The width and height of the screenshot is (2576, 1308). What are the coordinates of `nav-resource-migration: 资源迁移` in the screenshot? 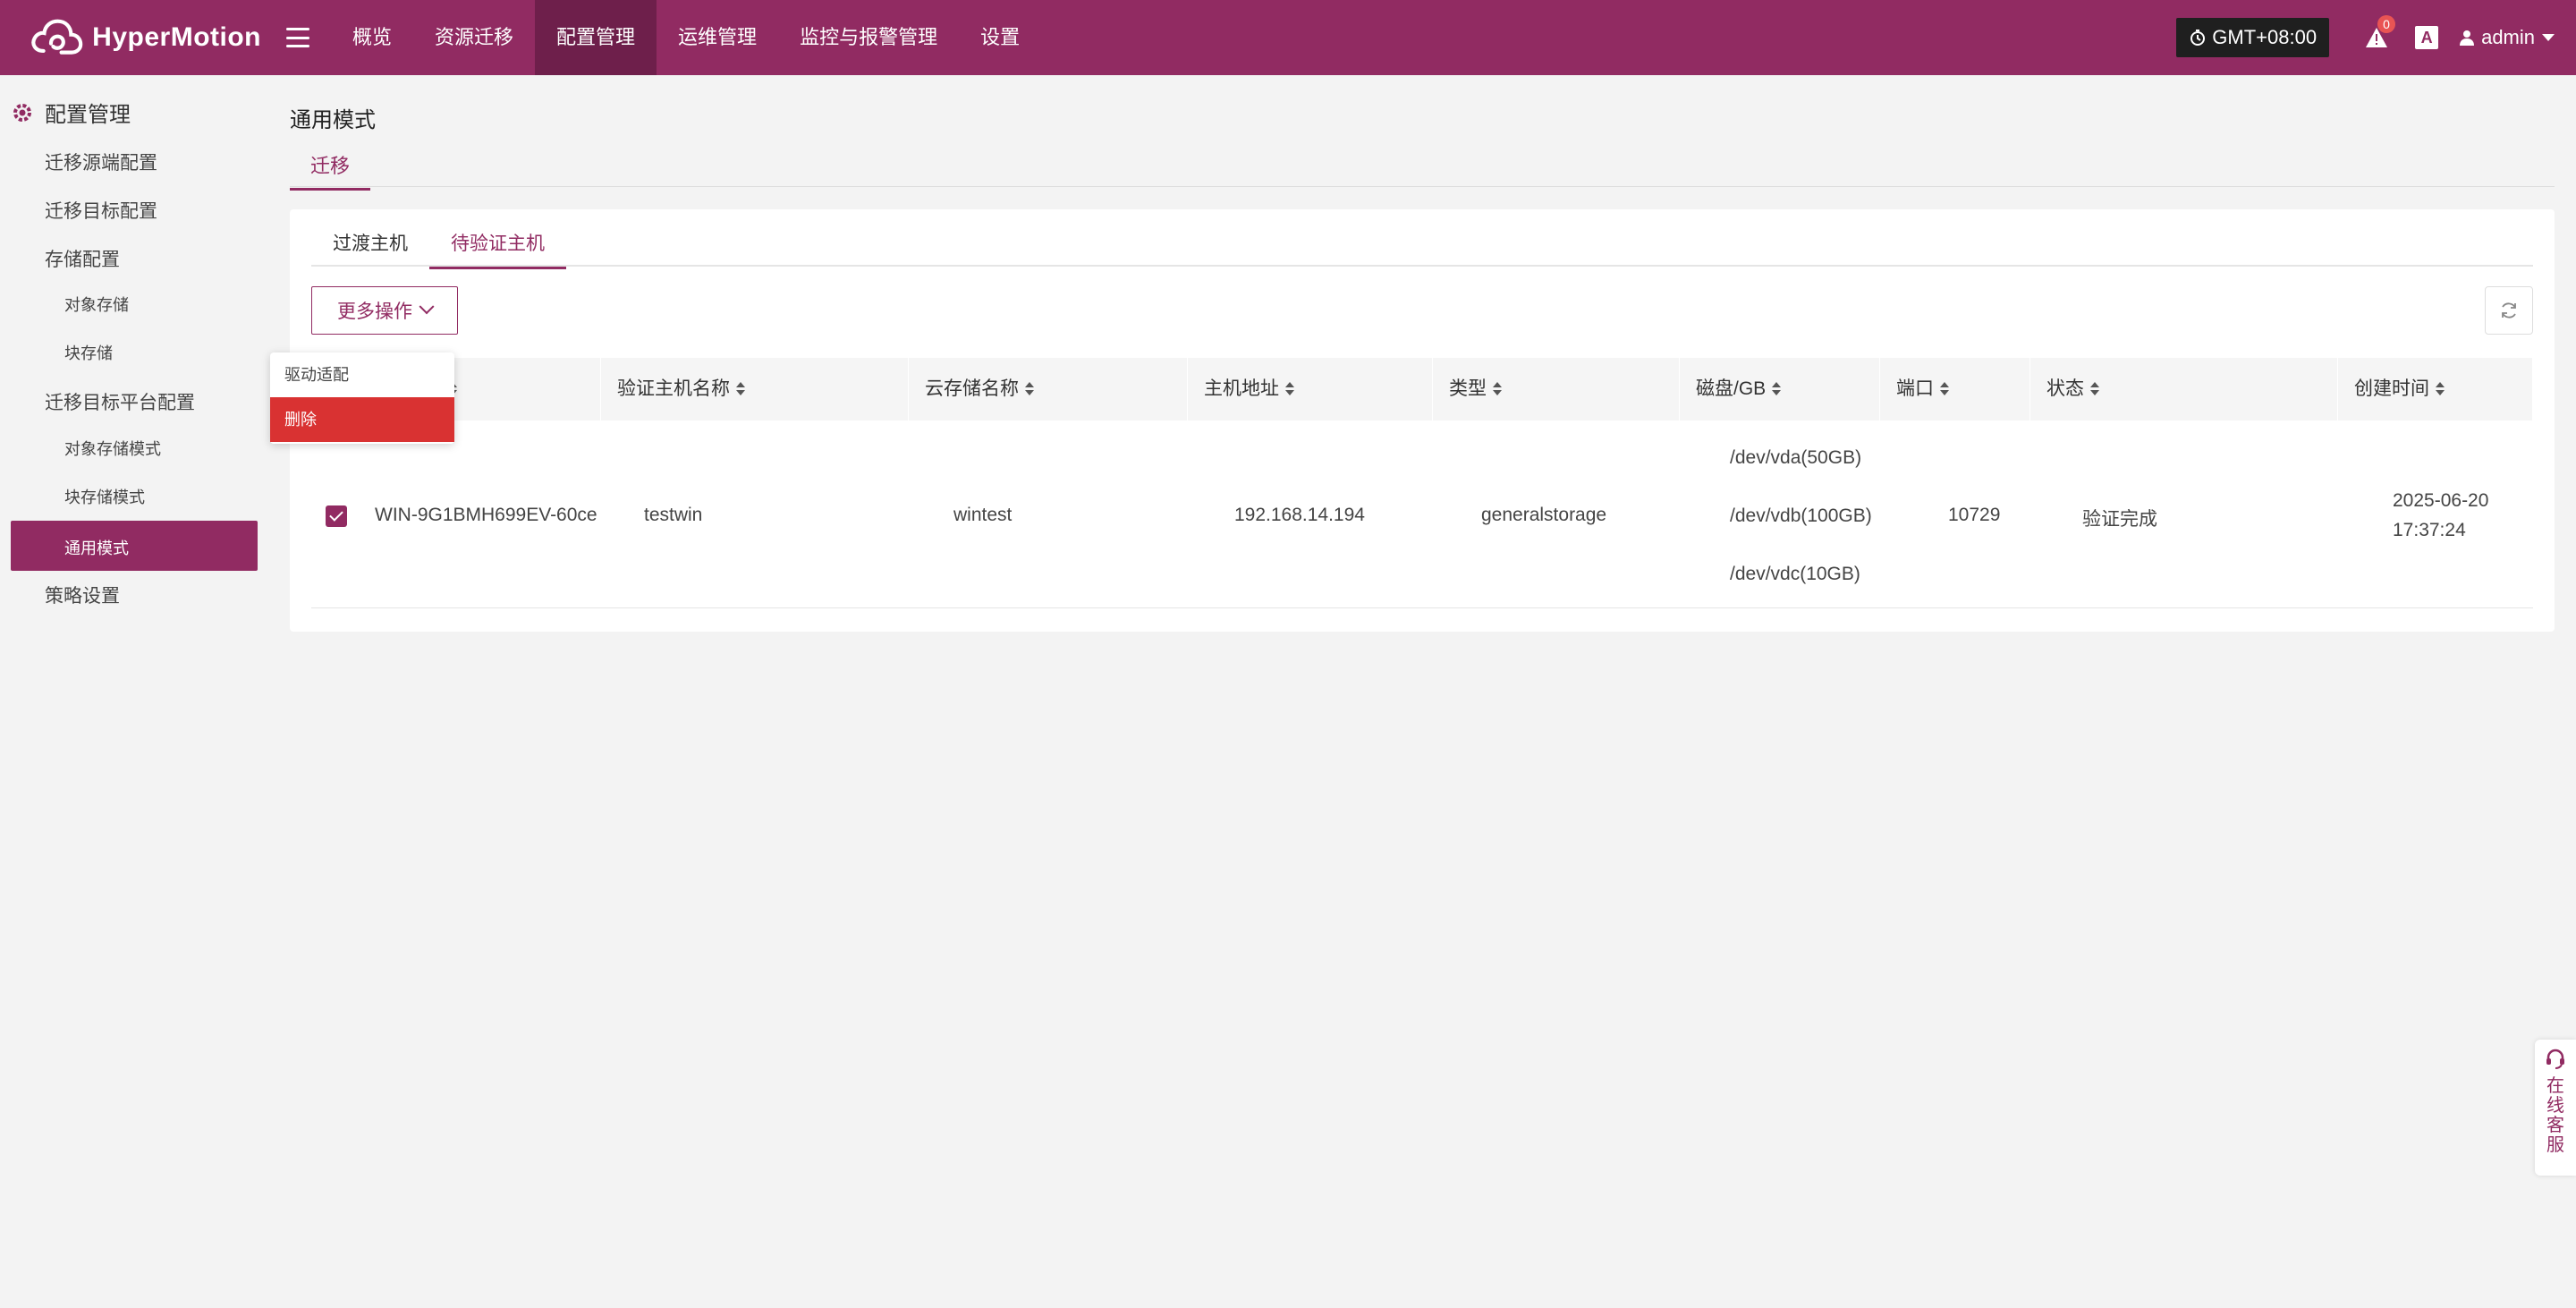 It's located at (474, 37).